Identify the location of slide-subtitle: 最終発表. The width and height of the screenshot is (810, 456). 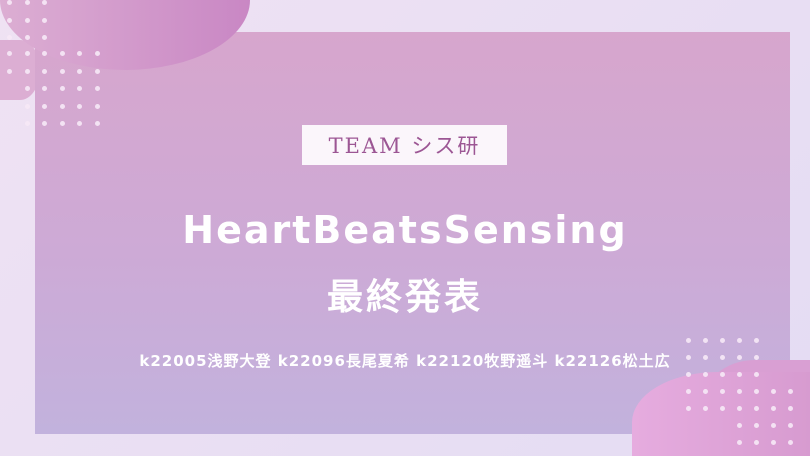
(404, 297).